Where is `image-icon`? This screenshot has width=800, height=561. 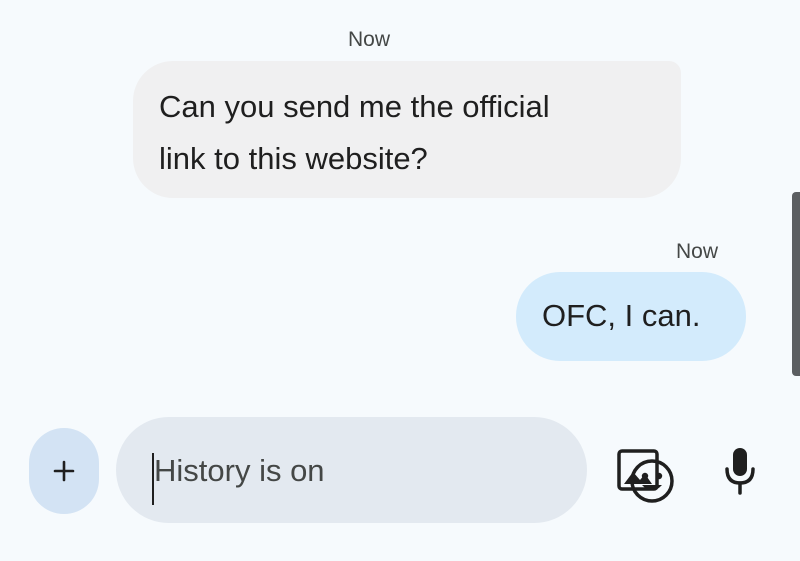 image-icon is located at coordinates (638, 470).